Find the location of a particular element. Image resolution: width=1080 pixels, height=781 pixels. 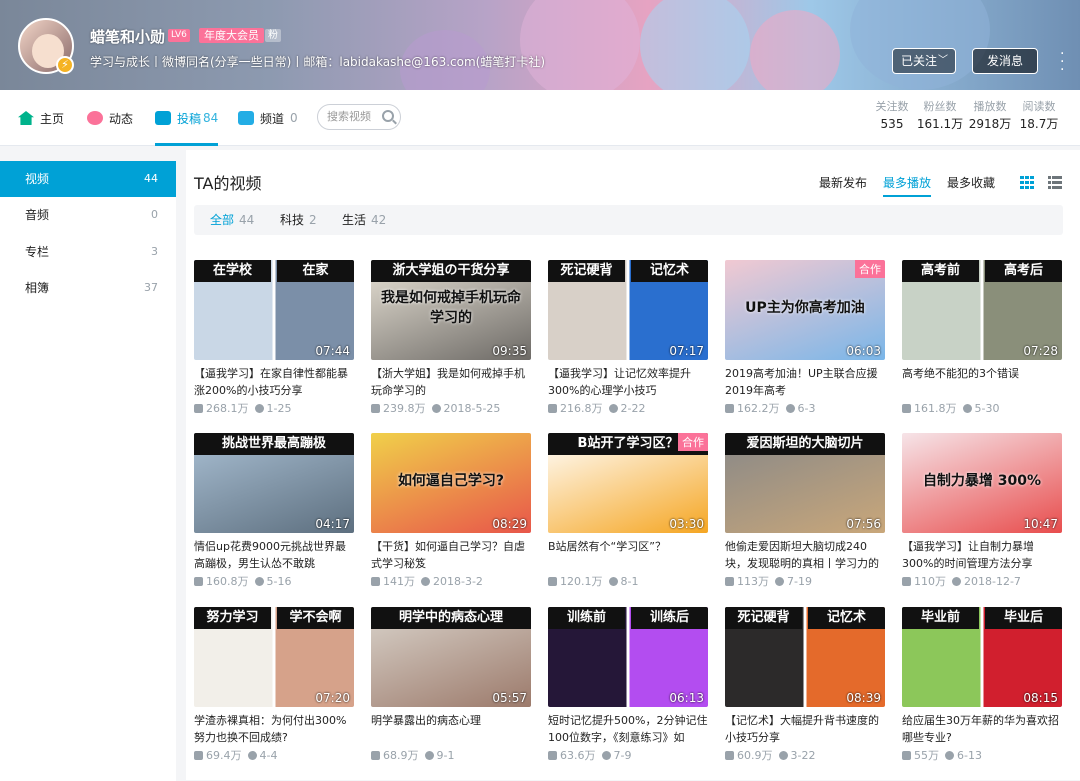

video-thumbnail: 毕业前 毕业后 08:15 is located at coordinates (982, 657).